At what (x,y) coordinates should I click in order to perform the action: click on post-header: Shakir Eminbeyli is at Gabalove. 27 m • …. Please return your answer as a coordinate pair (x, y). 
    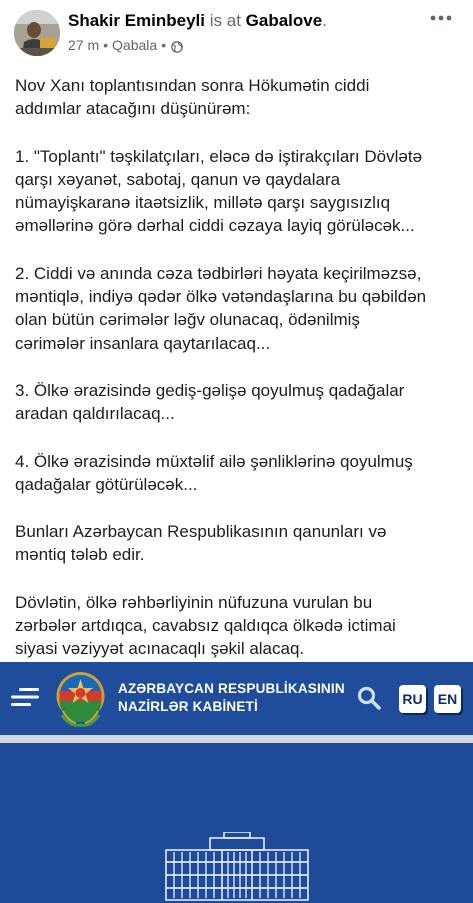
    Looking at the image, I should click on (236, 31).